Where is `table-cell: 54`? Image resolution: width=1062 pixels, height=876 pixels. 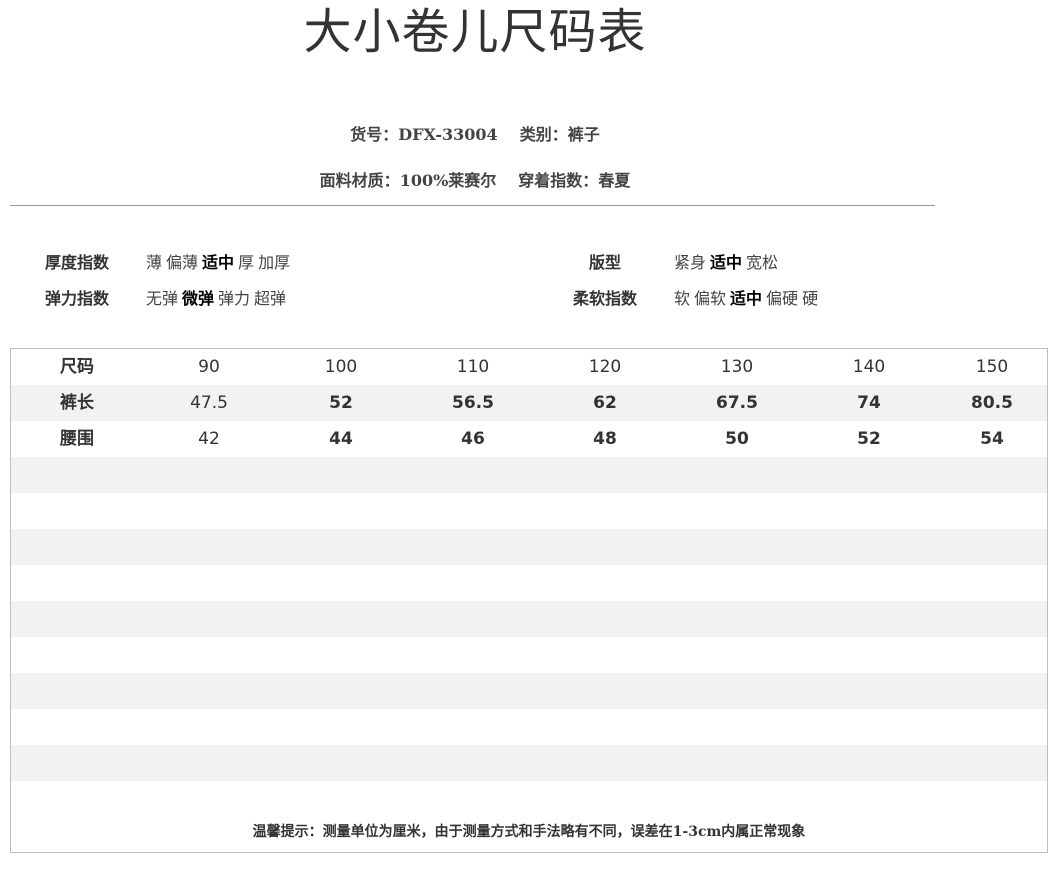
table-cell: 54 is located at coordinates (992, 439).